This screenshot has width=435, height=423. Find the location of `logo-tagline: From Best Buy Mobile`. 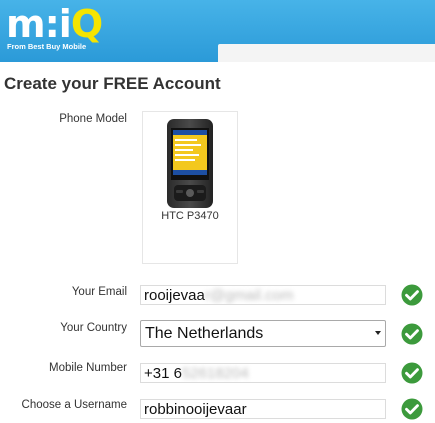

logo-tagline: From Best Buy Mobile is located at coordinates (47, 46).